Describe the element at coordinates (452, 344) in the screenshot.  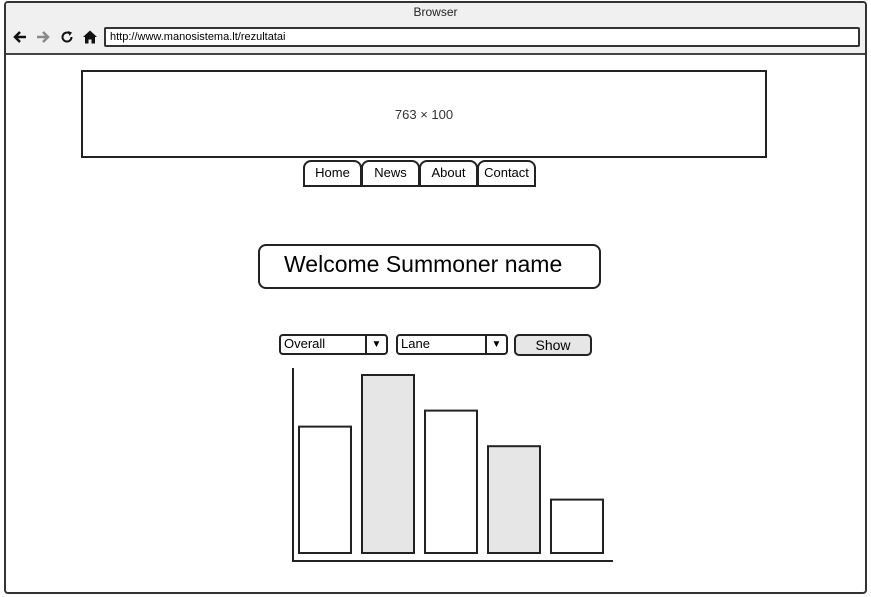
I see `lane-select: Lane ▼` at that location.